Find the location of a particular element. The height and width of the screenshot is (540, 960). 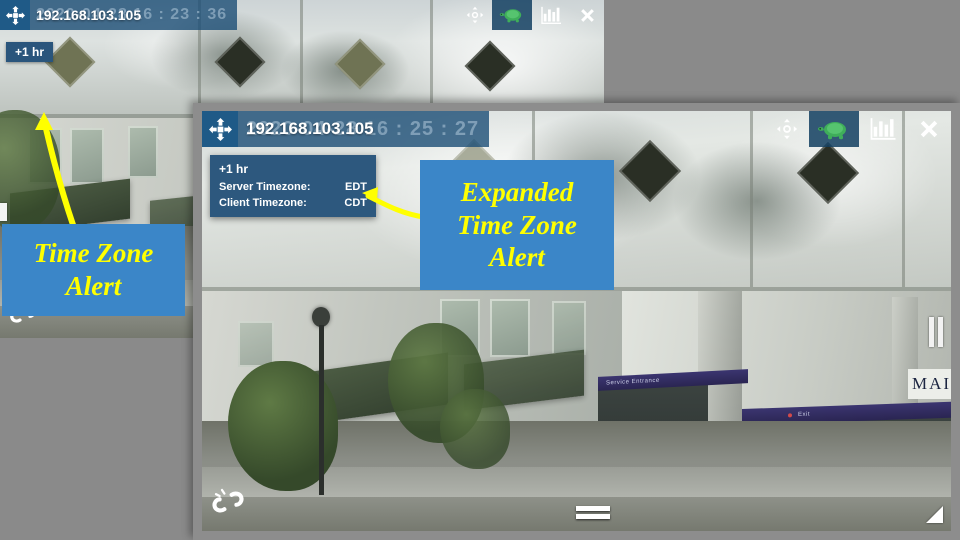

timezone-row-client: Client Timezone: CDT is located at coordinates (293, 203).